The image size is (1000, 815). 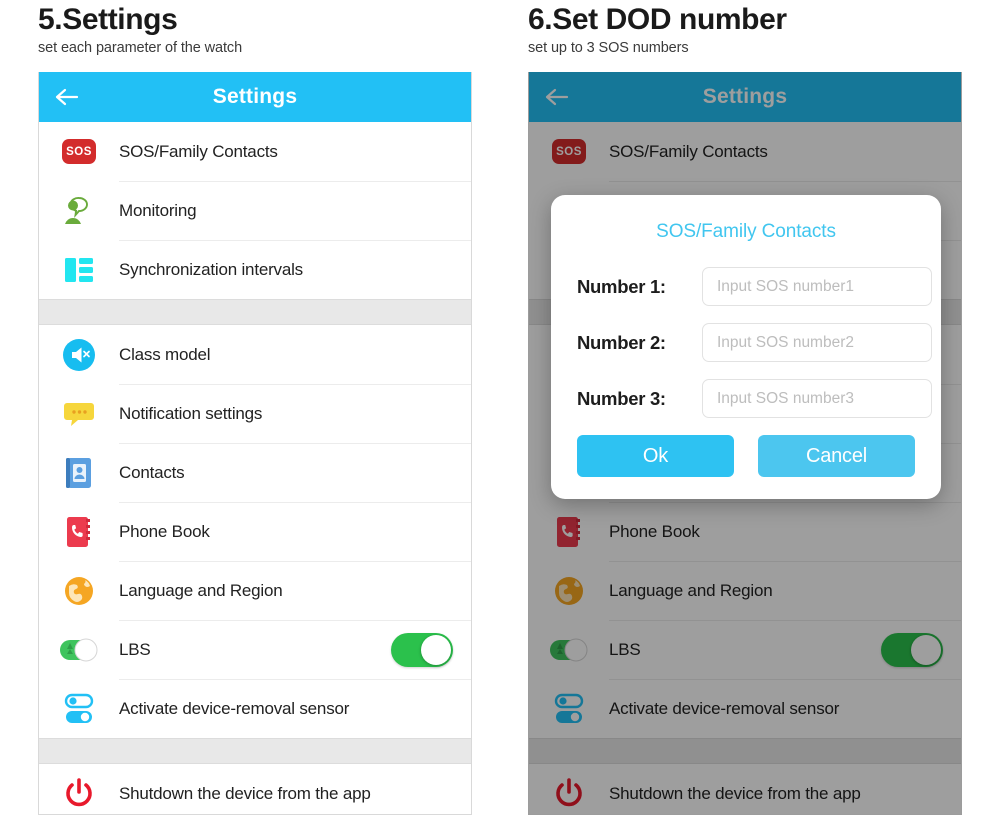 I want to click on sos-number-1-input, so click(x=817, y=286).